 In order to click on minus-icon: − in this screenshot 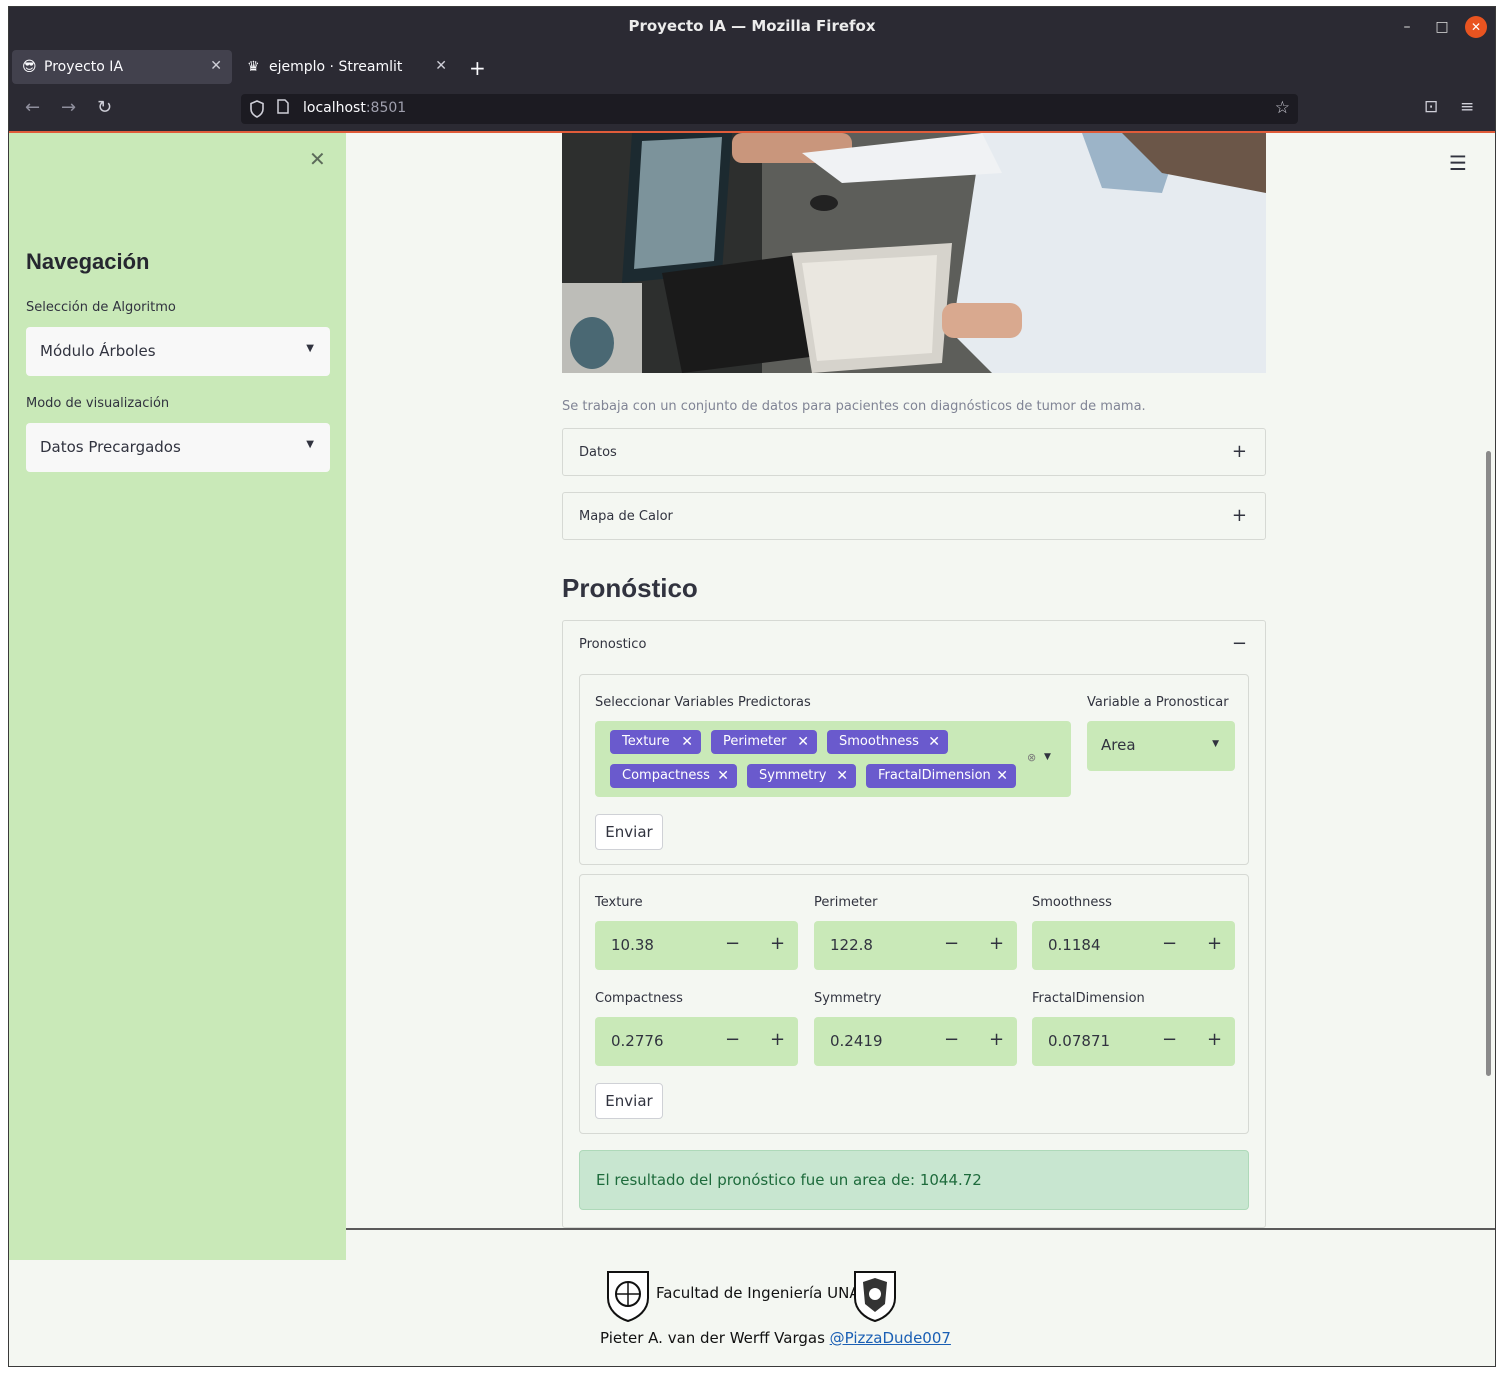, I will do `click(1239, 643)`.